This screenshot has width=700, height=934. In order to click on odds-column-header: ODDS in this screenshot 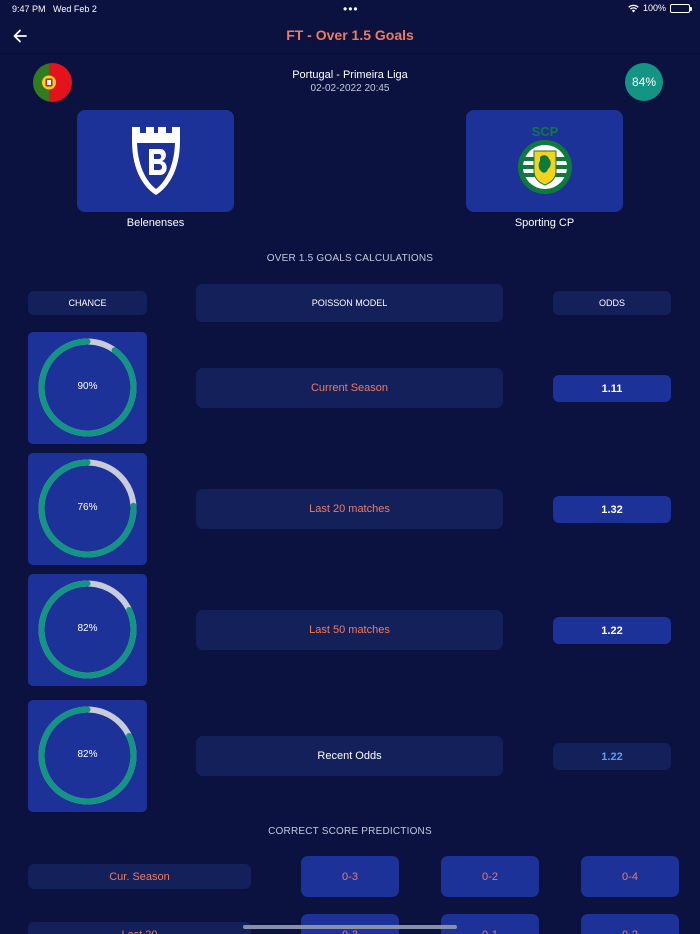, I will do `click(612, 303)`.